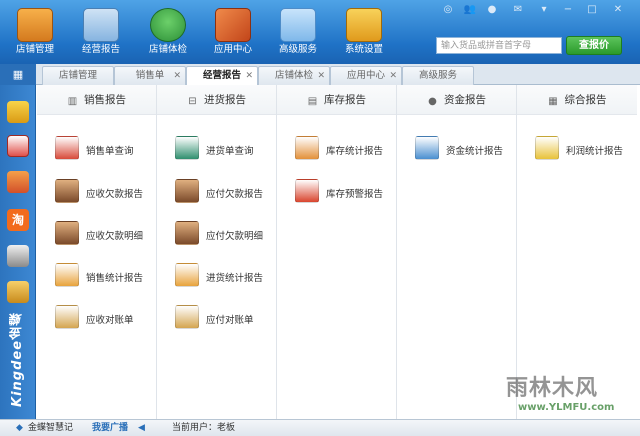  Describe the element at coordinates (594, 45) in the screenshot. I see `check-price-button: 查报价` at that location.